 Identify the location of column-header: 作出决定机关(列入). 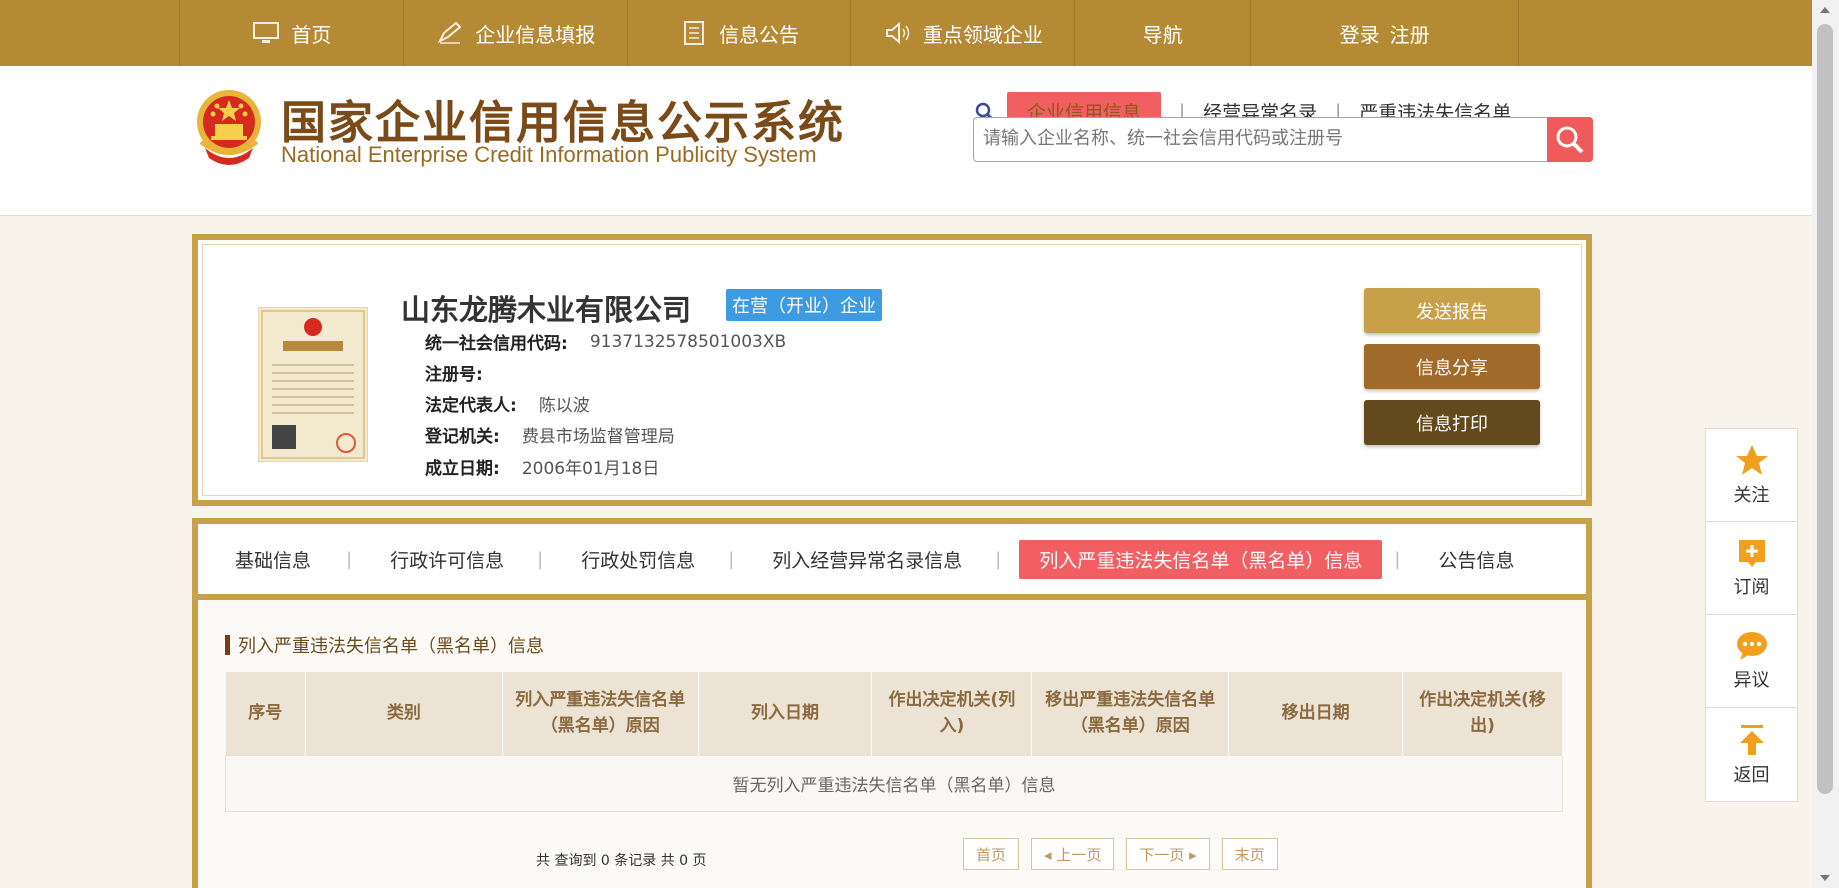
(952, 713).